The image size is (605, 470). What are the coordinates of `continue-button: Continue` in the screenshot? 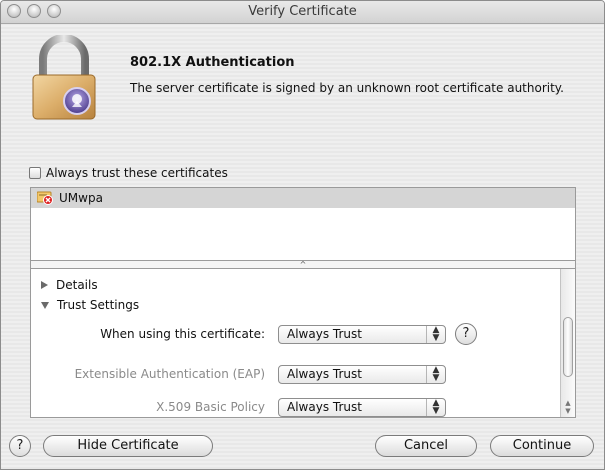 It's located at (542, 446).